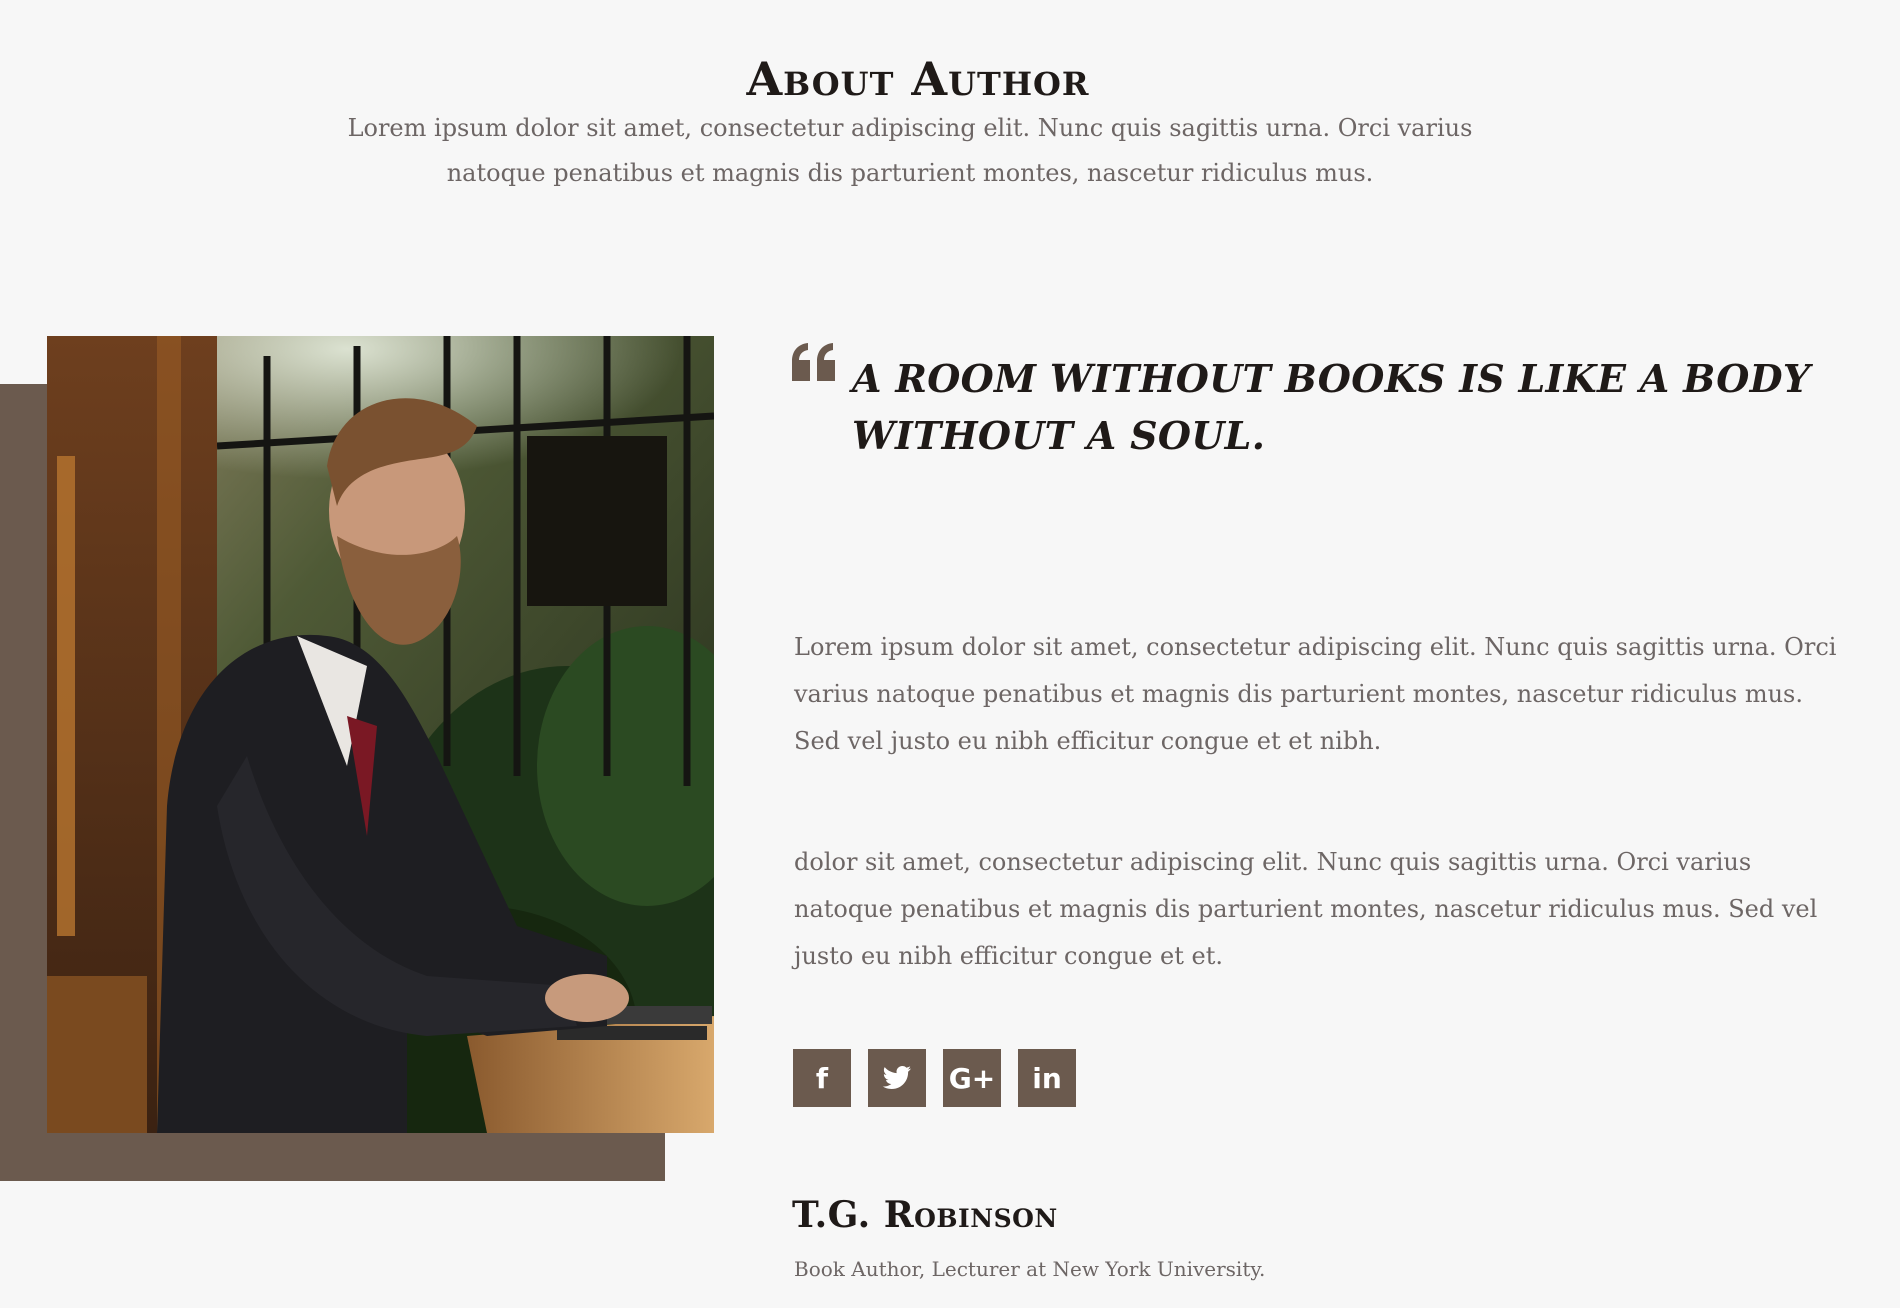  Describe the element at coordinates (934, 1078) in the screenshot. I see `social-links: f G+ in` at that location.